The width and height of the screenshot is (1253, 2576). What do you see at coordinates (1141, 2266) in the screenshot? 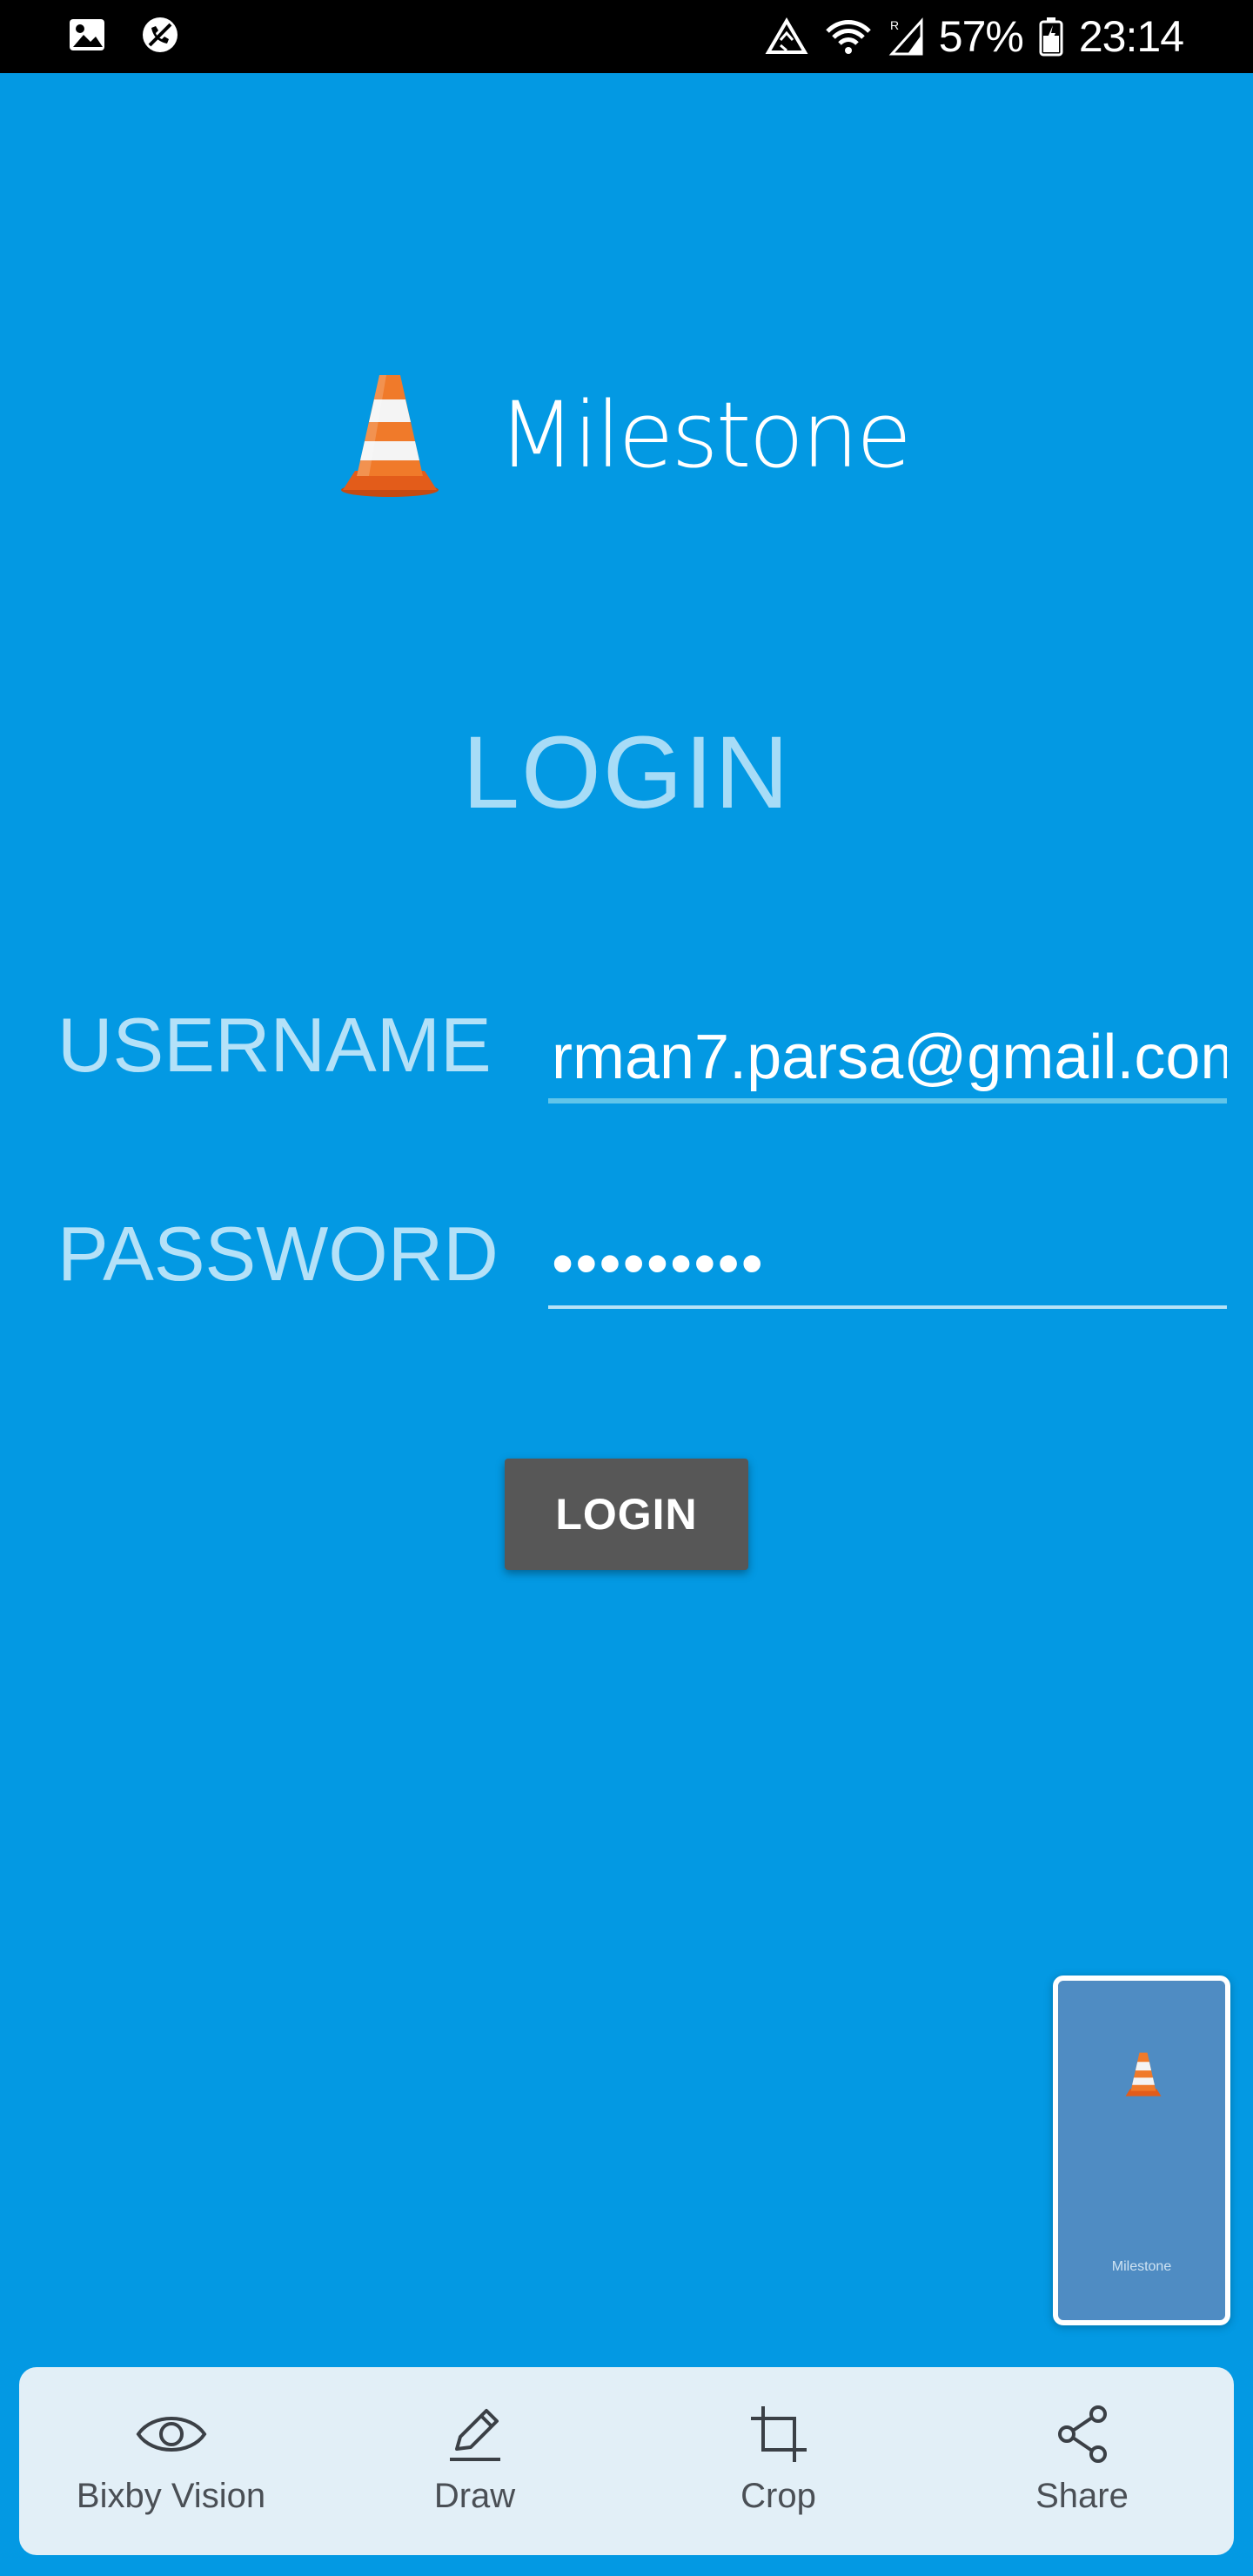
I see `thumbnail-caption: Milestone` at bounding box center [1141, 2266].